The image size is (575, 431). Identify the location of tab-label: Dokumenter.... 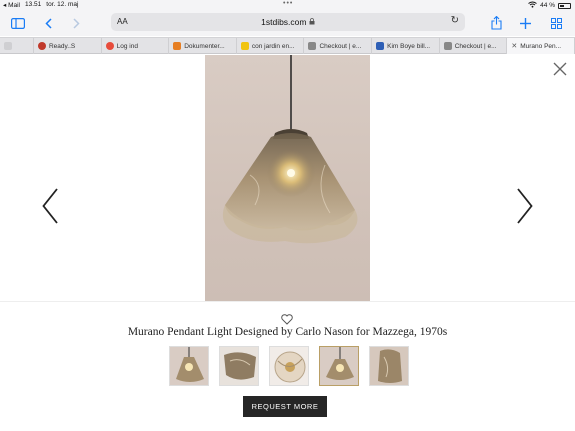
(204, 46).